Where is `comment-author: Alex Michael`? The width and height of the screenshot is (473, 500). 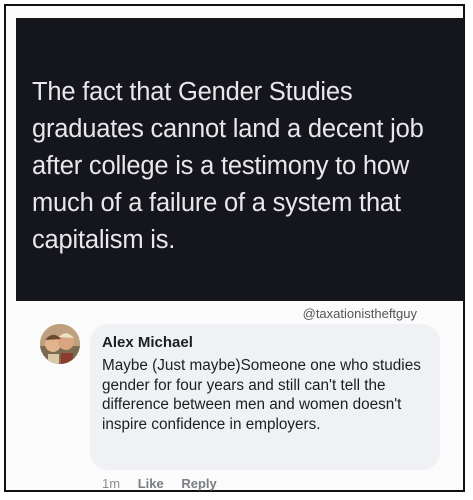
comment-author: Alex Michael is located at coordinates (147, 342).